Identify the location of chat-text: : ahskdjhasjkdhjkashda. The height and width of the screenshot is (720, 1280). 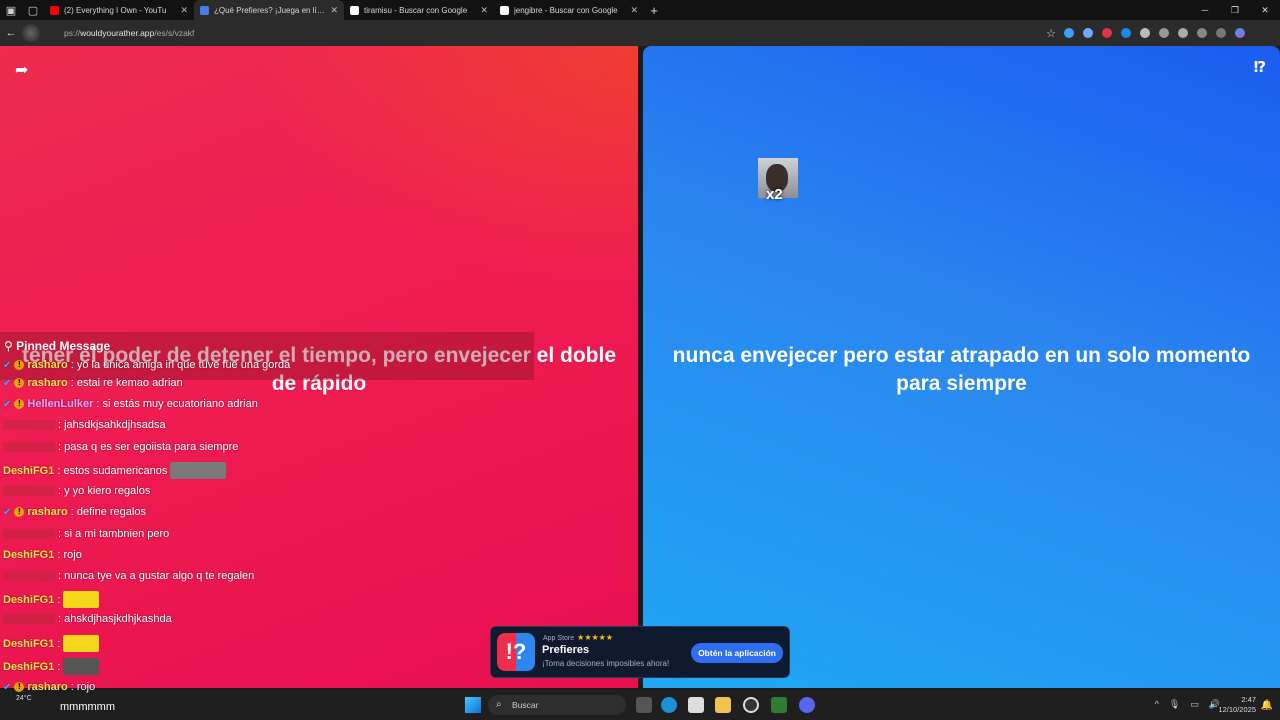
(115, 619).